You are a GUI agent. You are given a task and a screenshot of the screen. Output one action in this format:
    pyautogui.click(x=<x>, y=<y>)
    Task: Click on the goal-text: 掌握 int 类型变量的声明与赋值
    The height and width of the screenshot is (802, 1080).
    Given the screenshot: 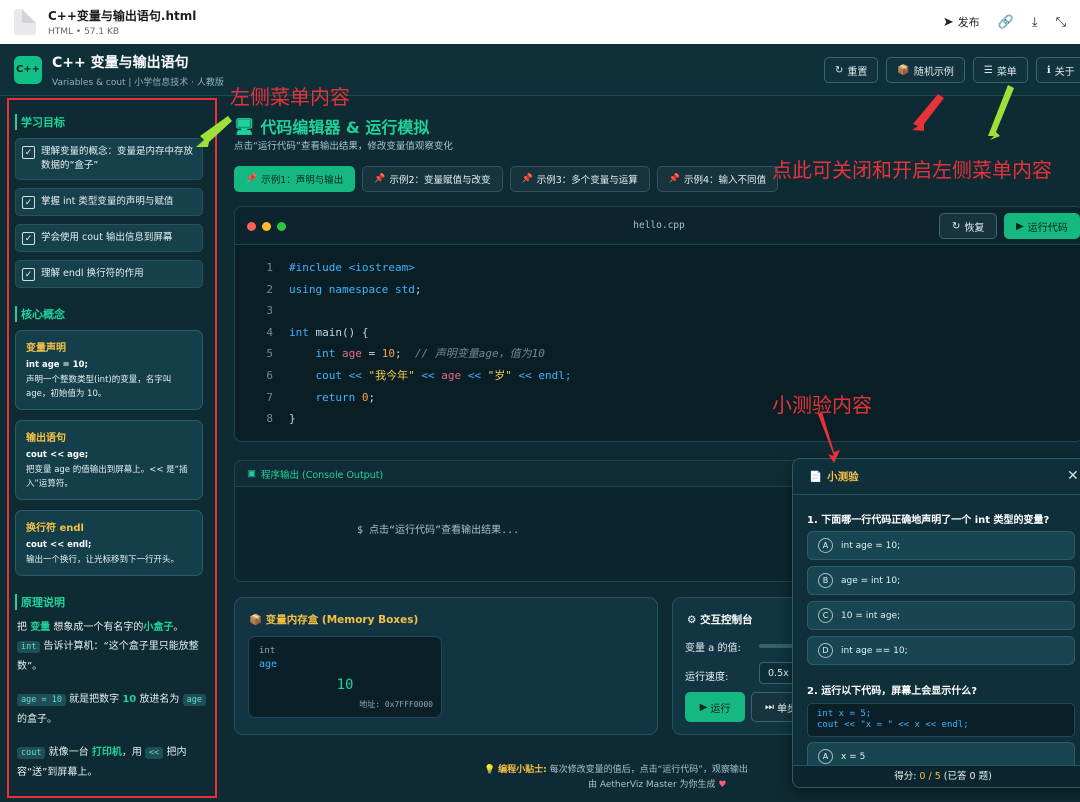 What is the action you would take?
    pyautogui.click(x=107, y=201)
    